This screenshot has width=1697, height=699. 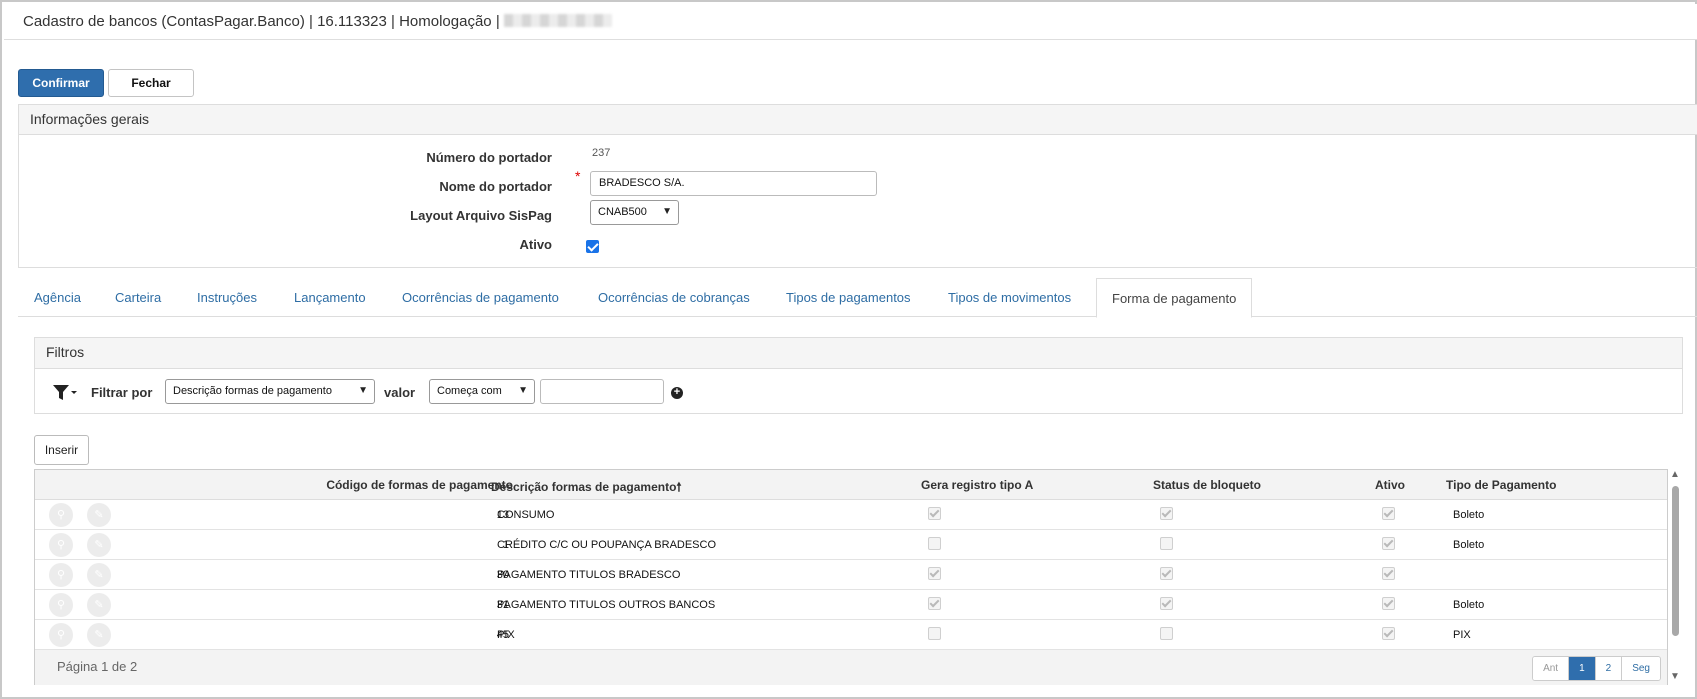 I want to click on tab-forma-pagamento: Forma de pagamento, so click(x=1174, y=298).